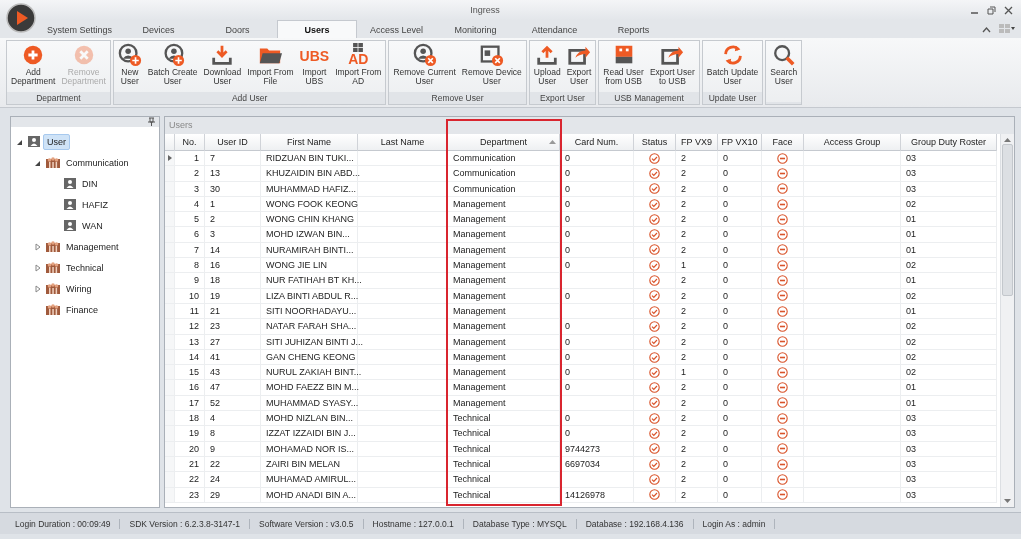 The width and height of the screenshot is (1021, 539). I want to click on table-cell: 43, so click(215, 372).